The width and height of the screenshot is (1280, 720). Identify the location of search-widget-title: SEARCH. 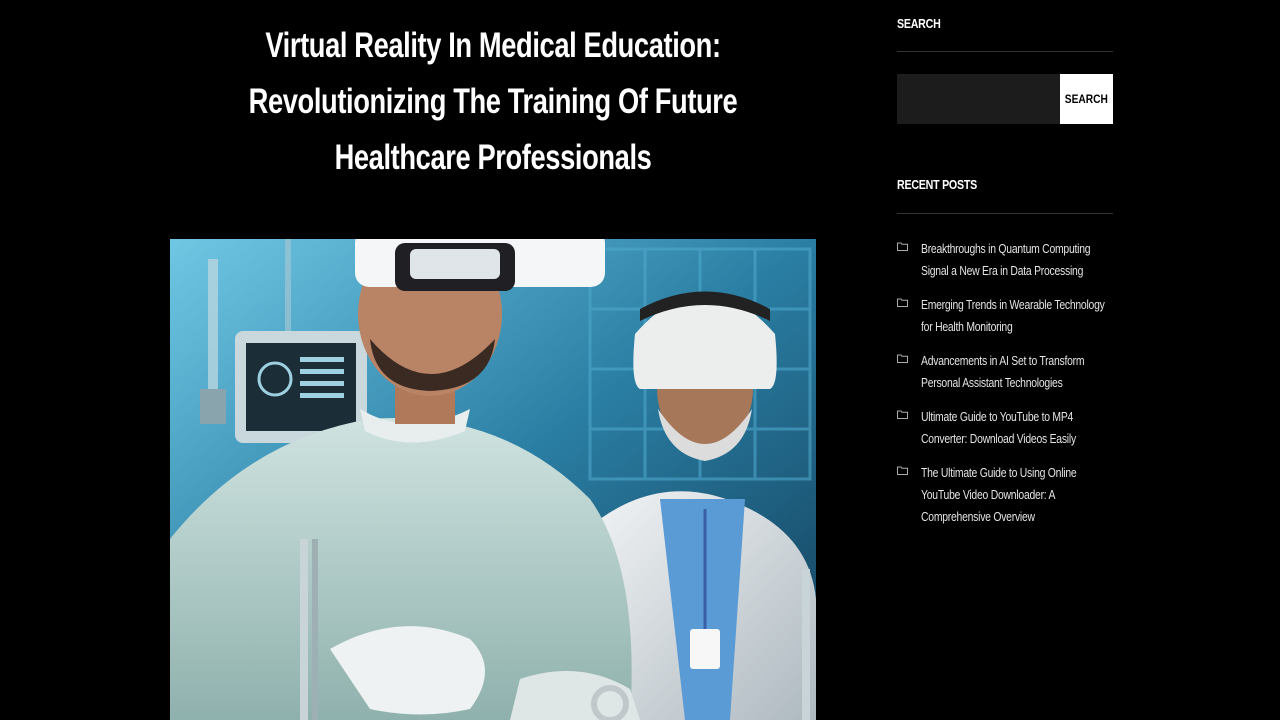
(919, 23).